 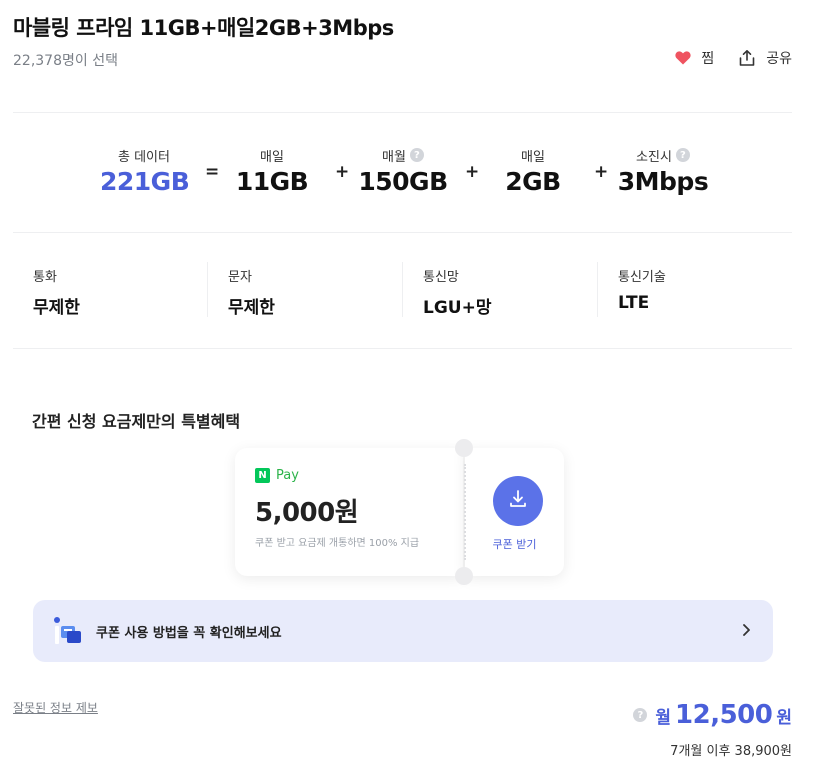 What do you see at coordinates (465, 512) in the screenshot?
I see `coupon-perforation` at bounding box center [465, 512].